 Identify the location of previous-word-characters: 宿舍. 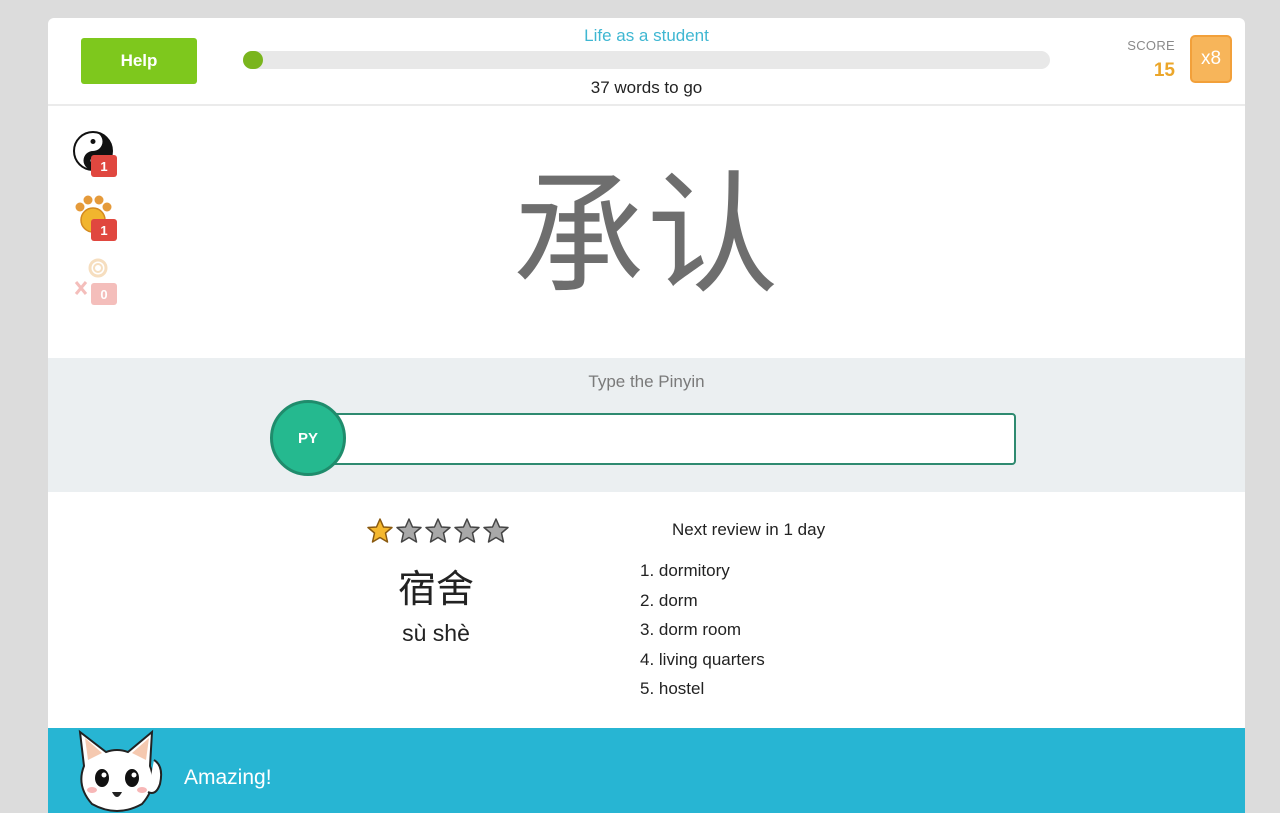
(435, 589).